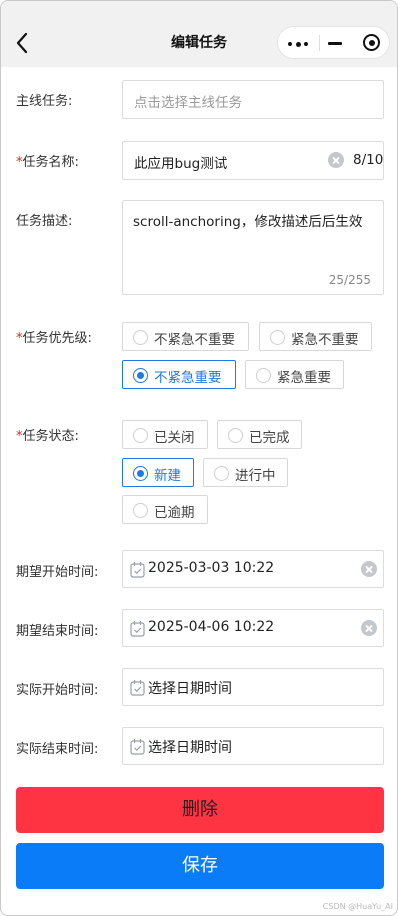 The height and width of the screenshot is (916, 398). I want to click on more-icon, so click(298, 43).